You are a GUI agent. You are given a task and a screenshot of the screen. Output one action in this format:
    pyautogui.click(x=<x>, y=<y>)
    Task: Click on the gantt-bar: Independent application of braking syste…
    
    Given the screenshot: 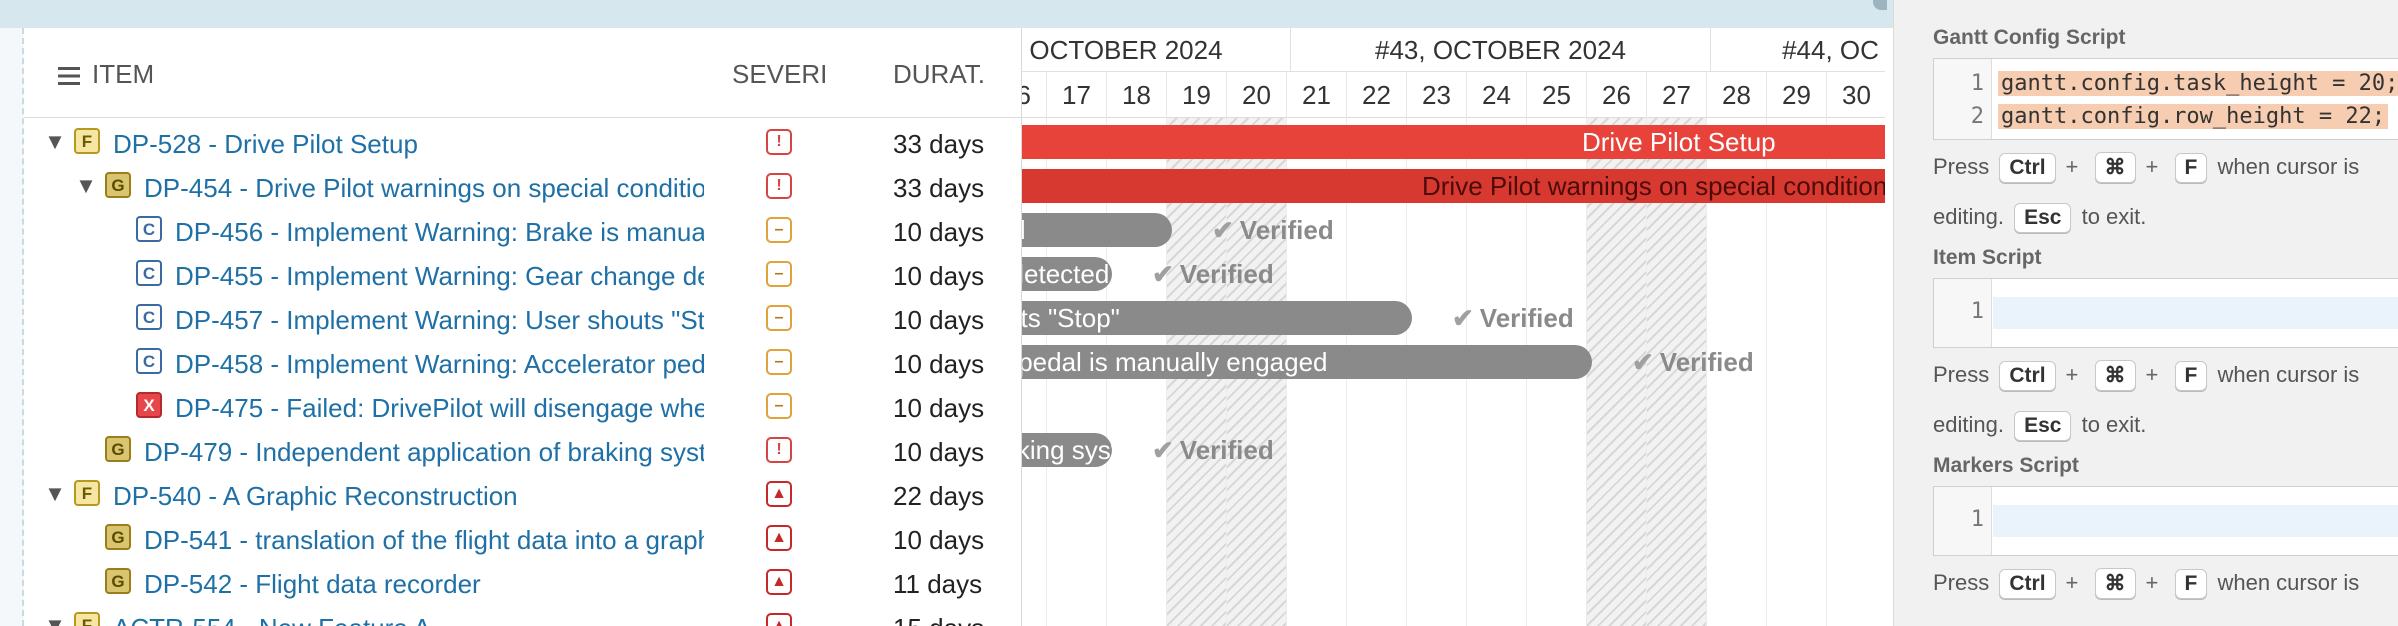 What is the action you would take?
    pyautogui.click(x=1067, y=450)
    